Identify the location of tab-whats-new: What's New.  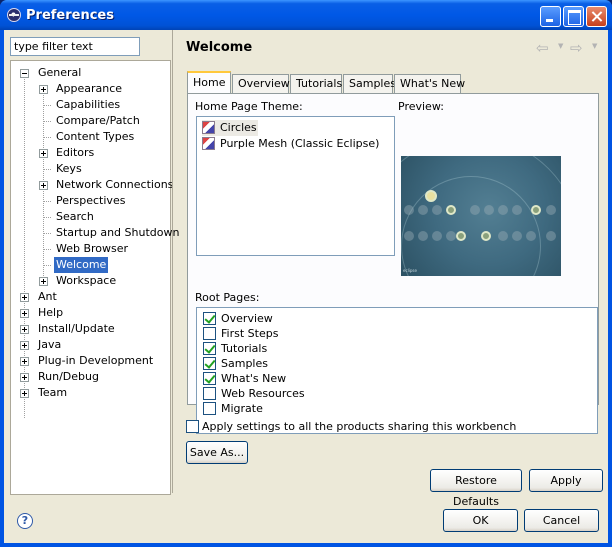
(429, 83).